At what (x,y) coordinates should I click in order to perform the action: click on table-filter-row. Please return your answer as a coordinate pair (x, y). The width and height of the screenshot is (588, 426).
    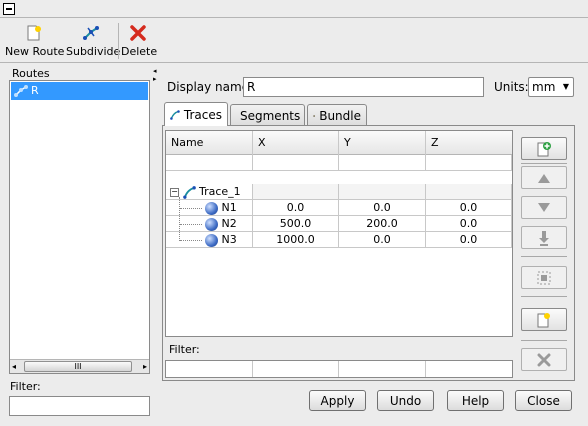
    Looking at the image, I should click on (339, 369).